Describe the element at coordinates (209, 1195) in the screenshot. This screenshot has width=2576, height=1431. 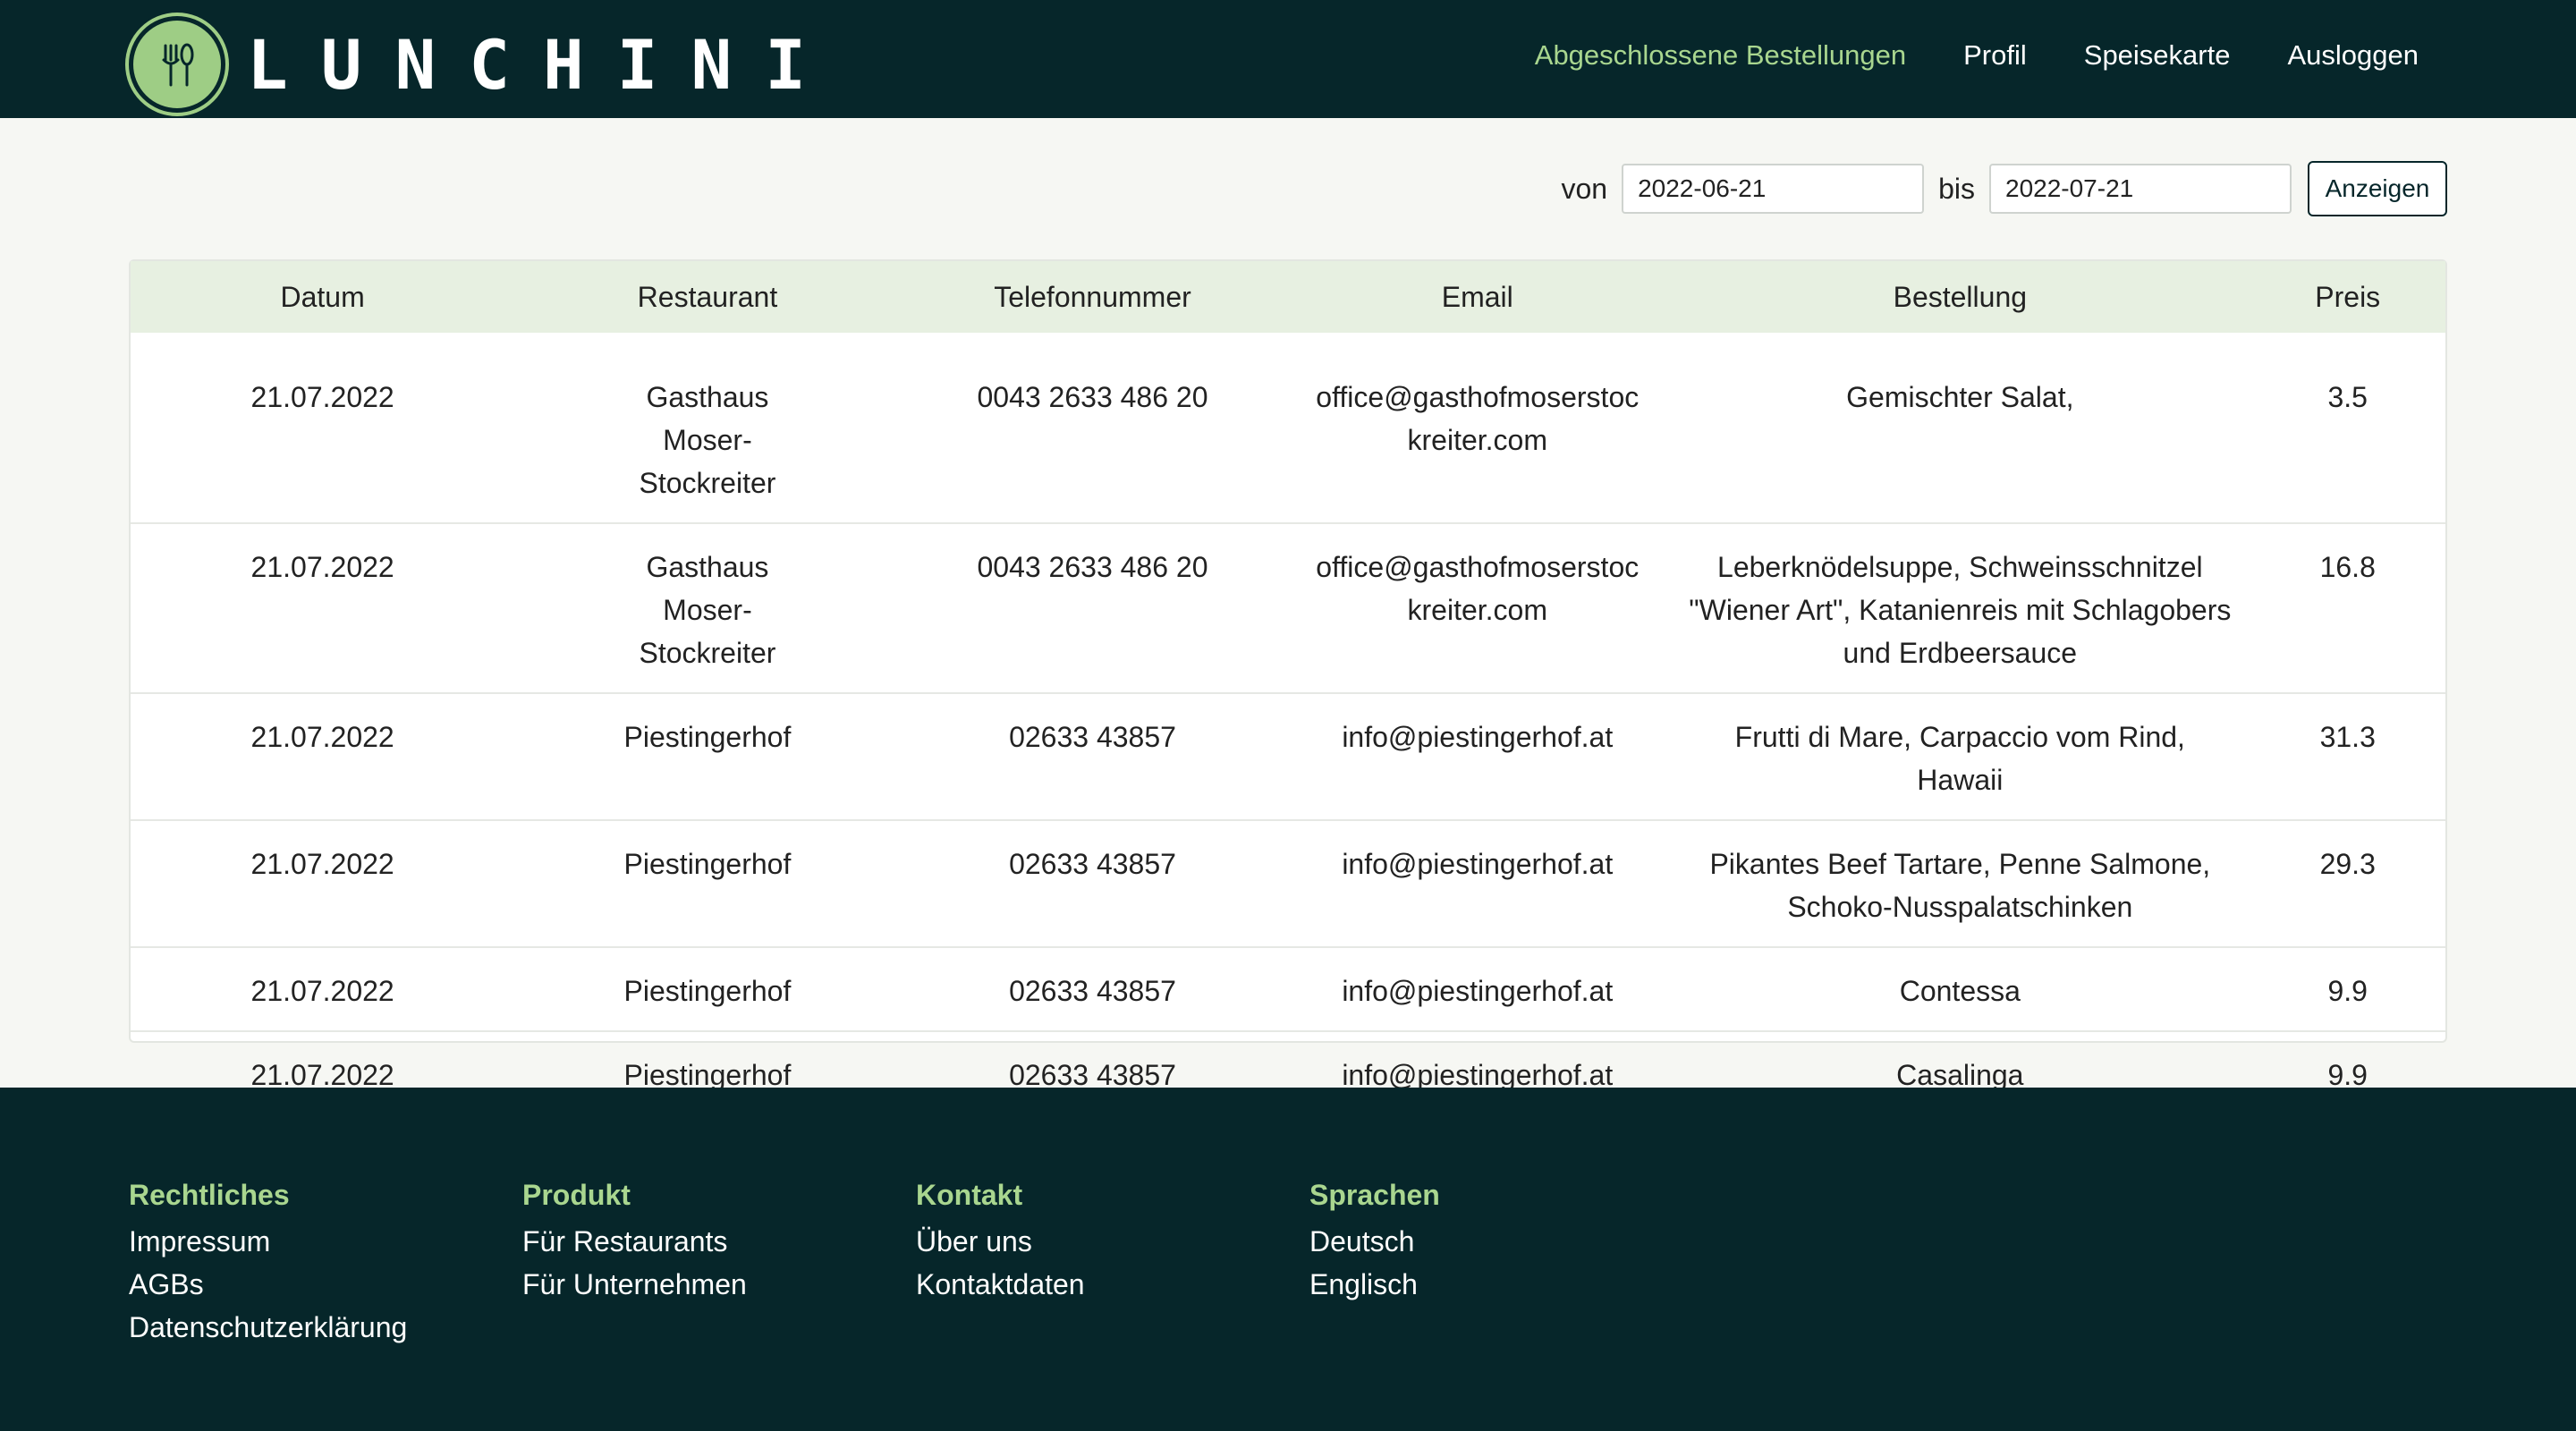
I see `footer-heading-legal: Rechtliches` at that location.